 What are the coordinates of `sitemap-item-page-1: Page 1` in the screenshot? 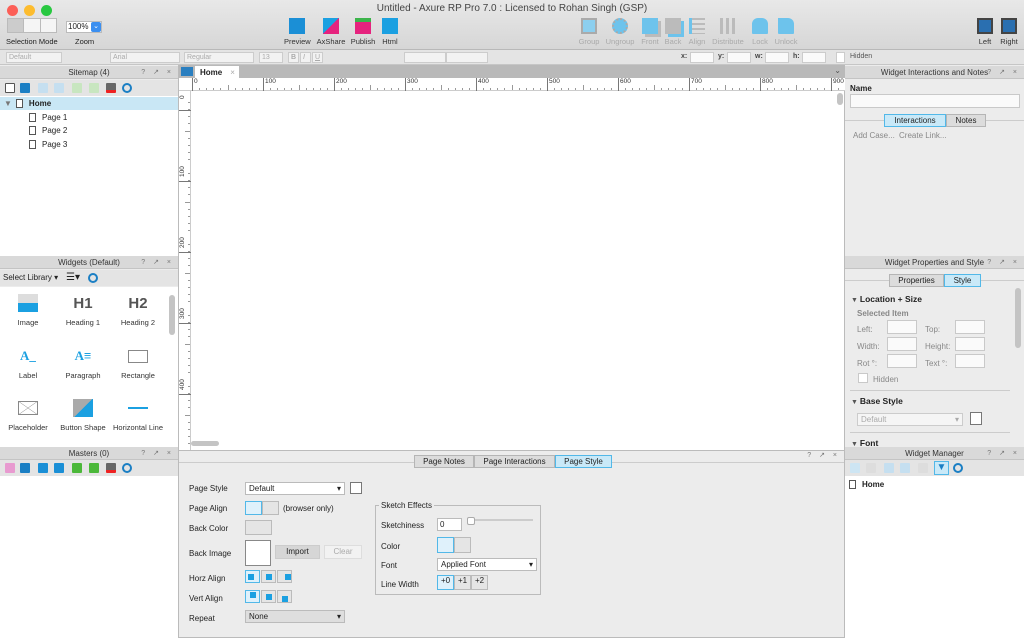 It's located at (89, 117).